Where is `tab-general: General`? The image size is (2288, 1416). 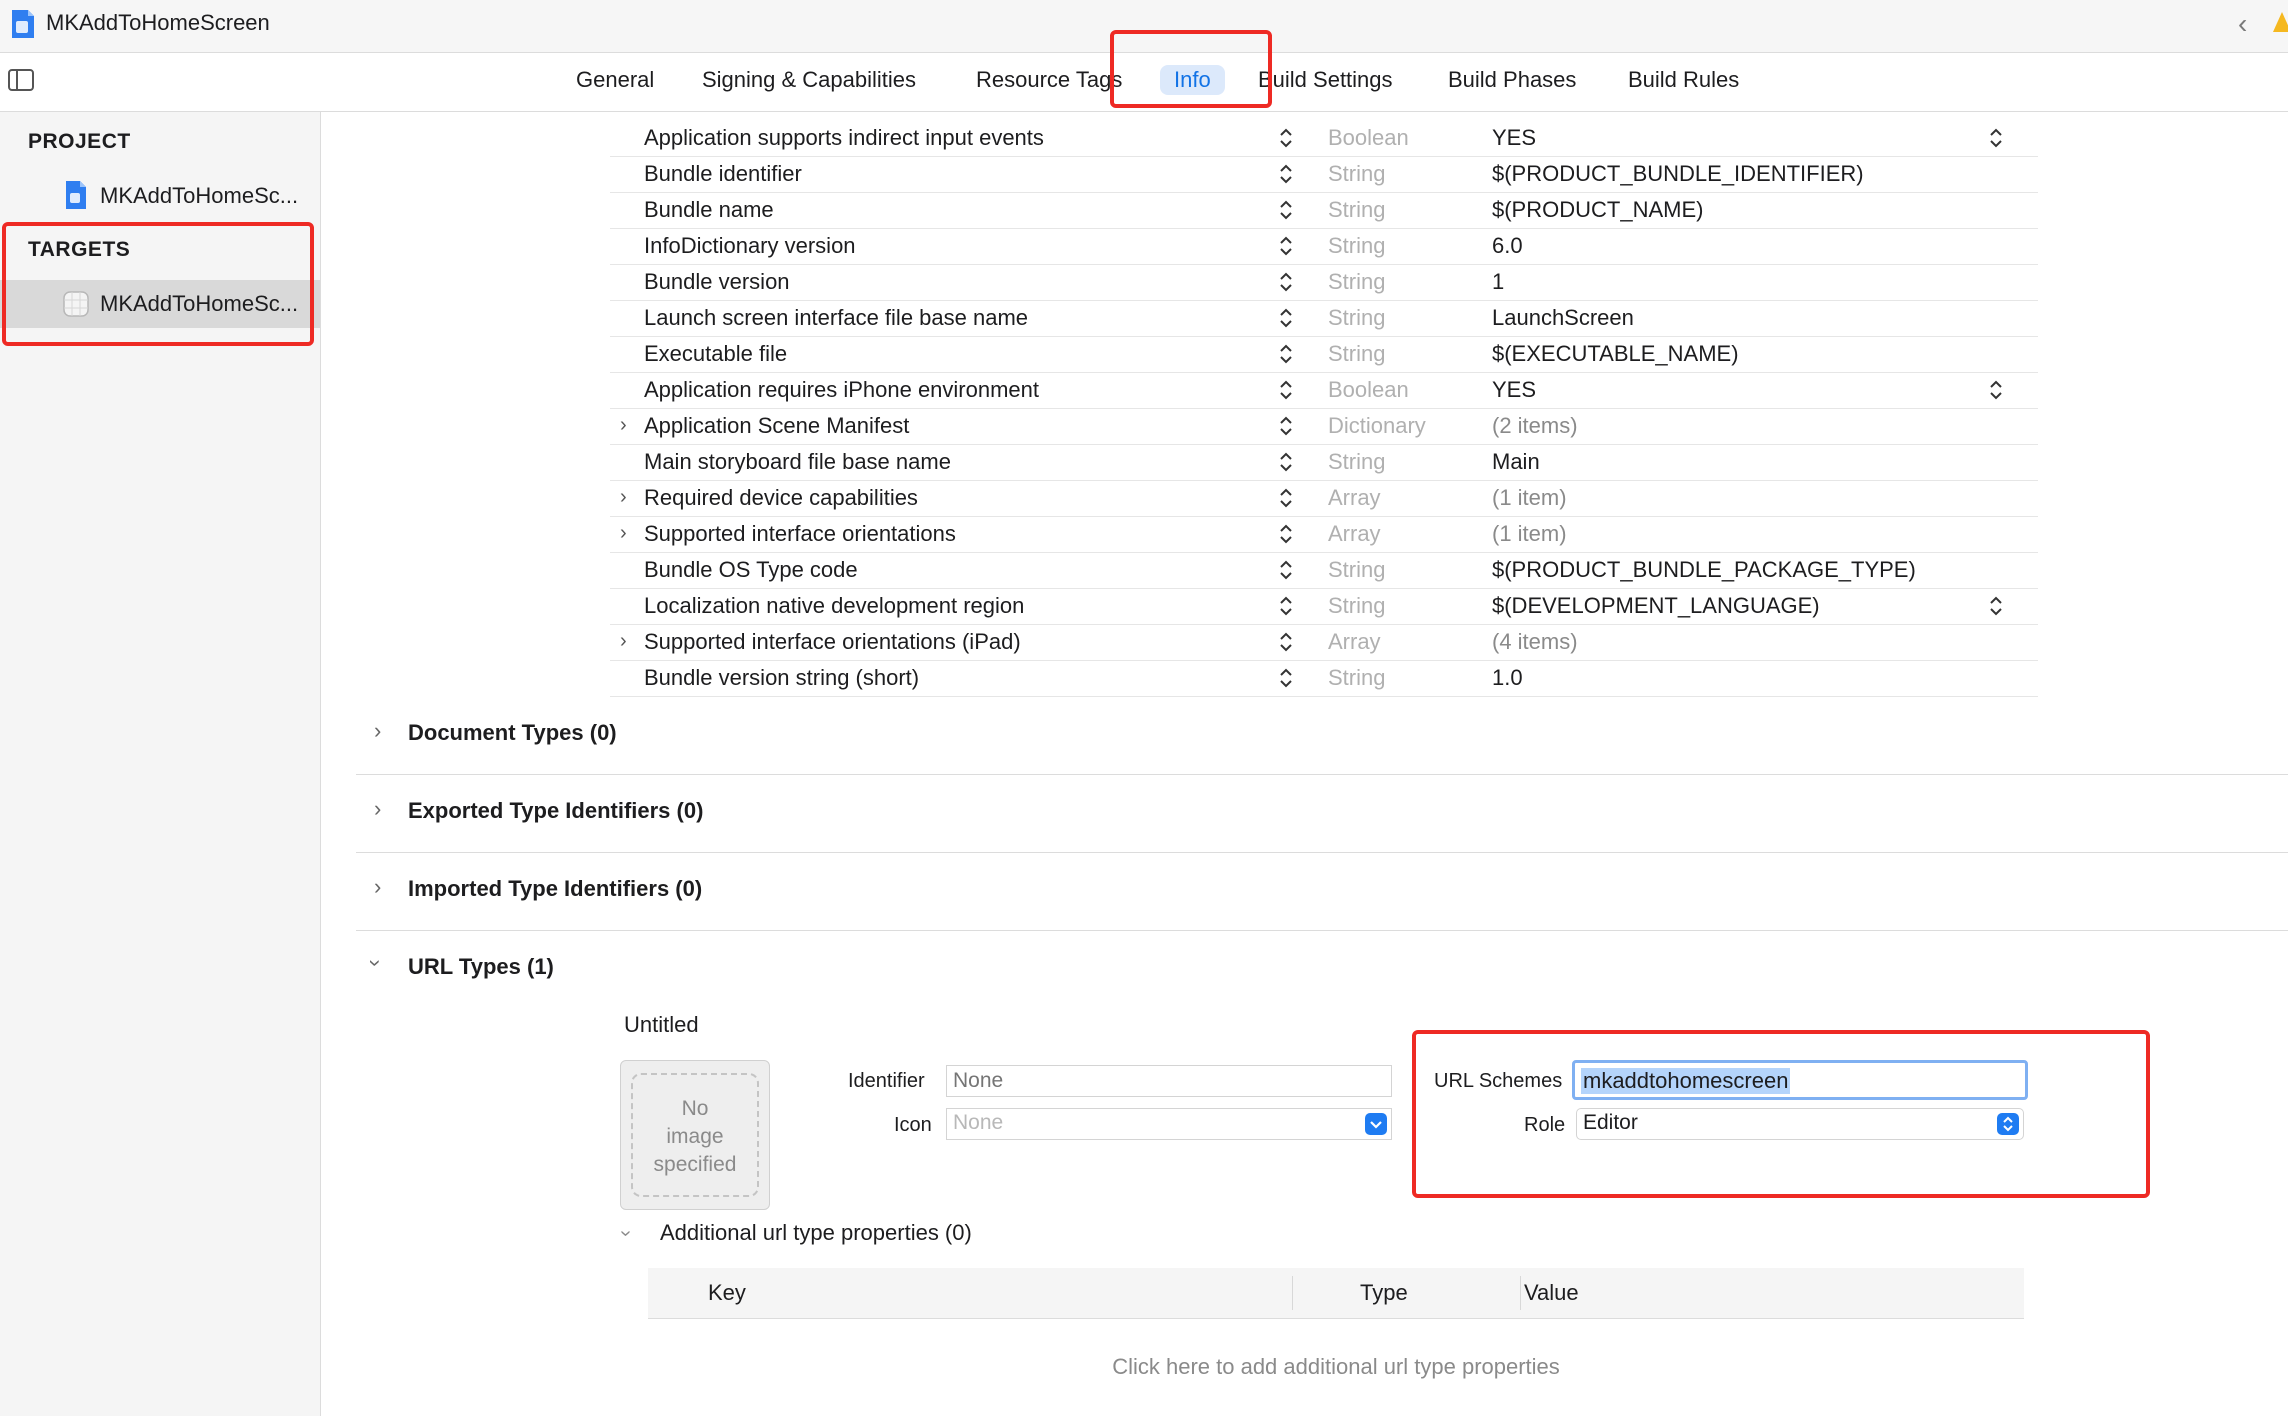
tab-general: General is located at coordinates (615, 80).